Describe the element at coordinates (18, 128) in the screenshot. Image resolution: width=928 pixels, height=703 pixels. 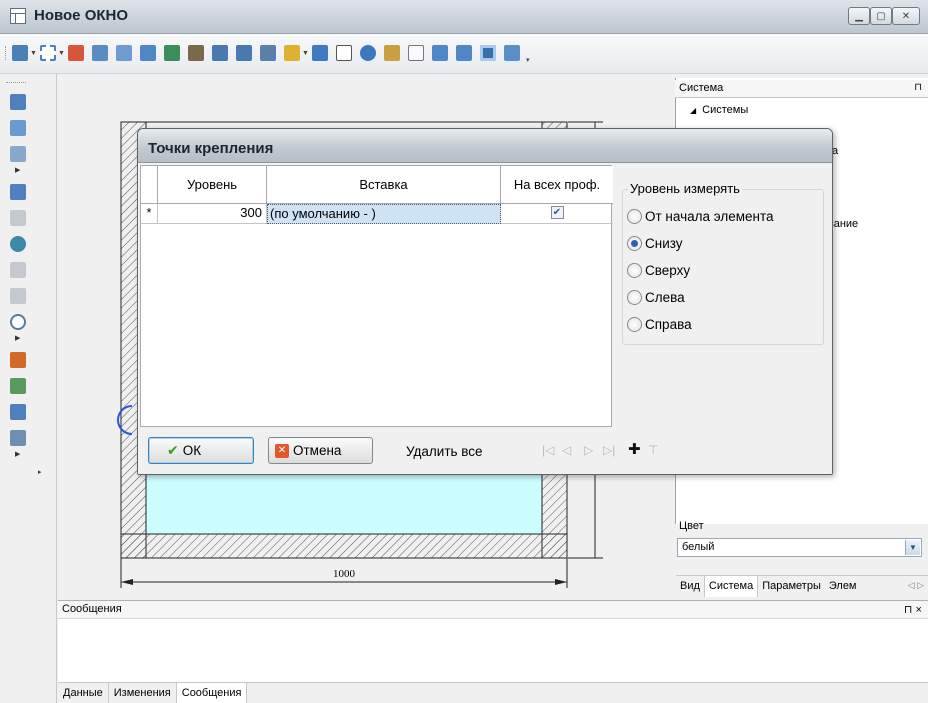
I see `save-as-icon` at that location.